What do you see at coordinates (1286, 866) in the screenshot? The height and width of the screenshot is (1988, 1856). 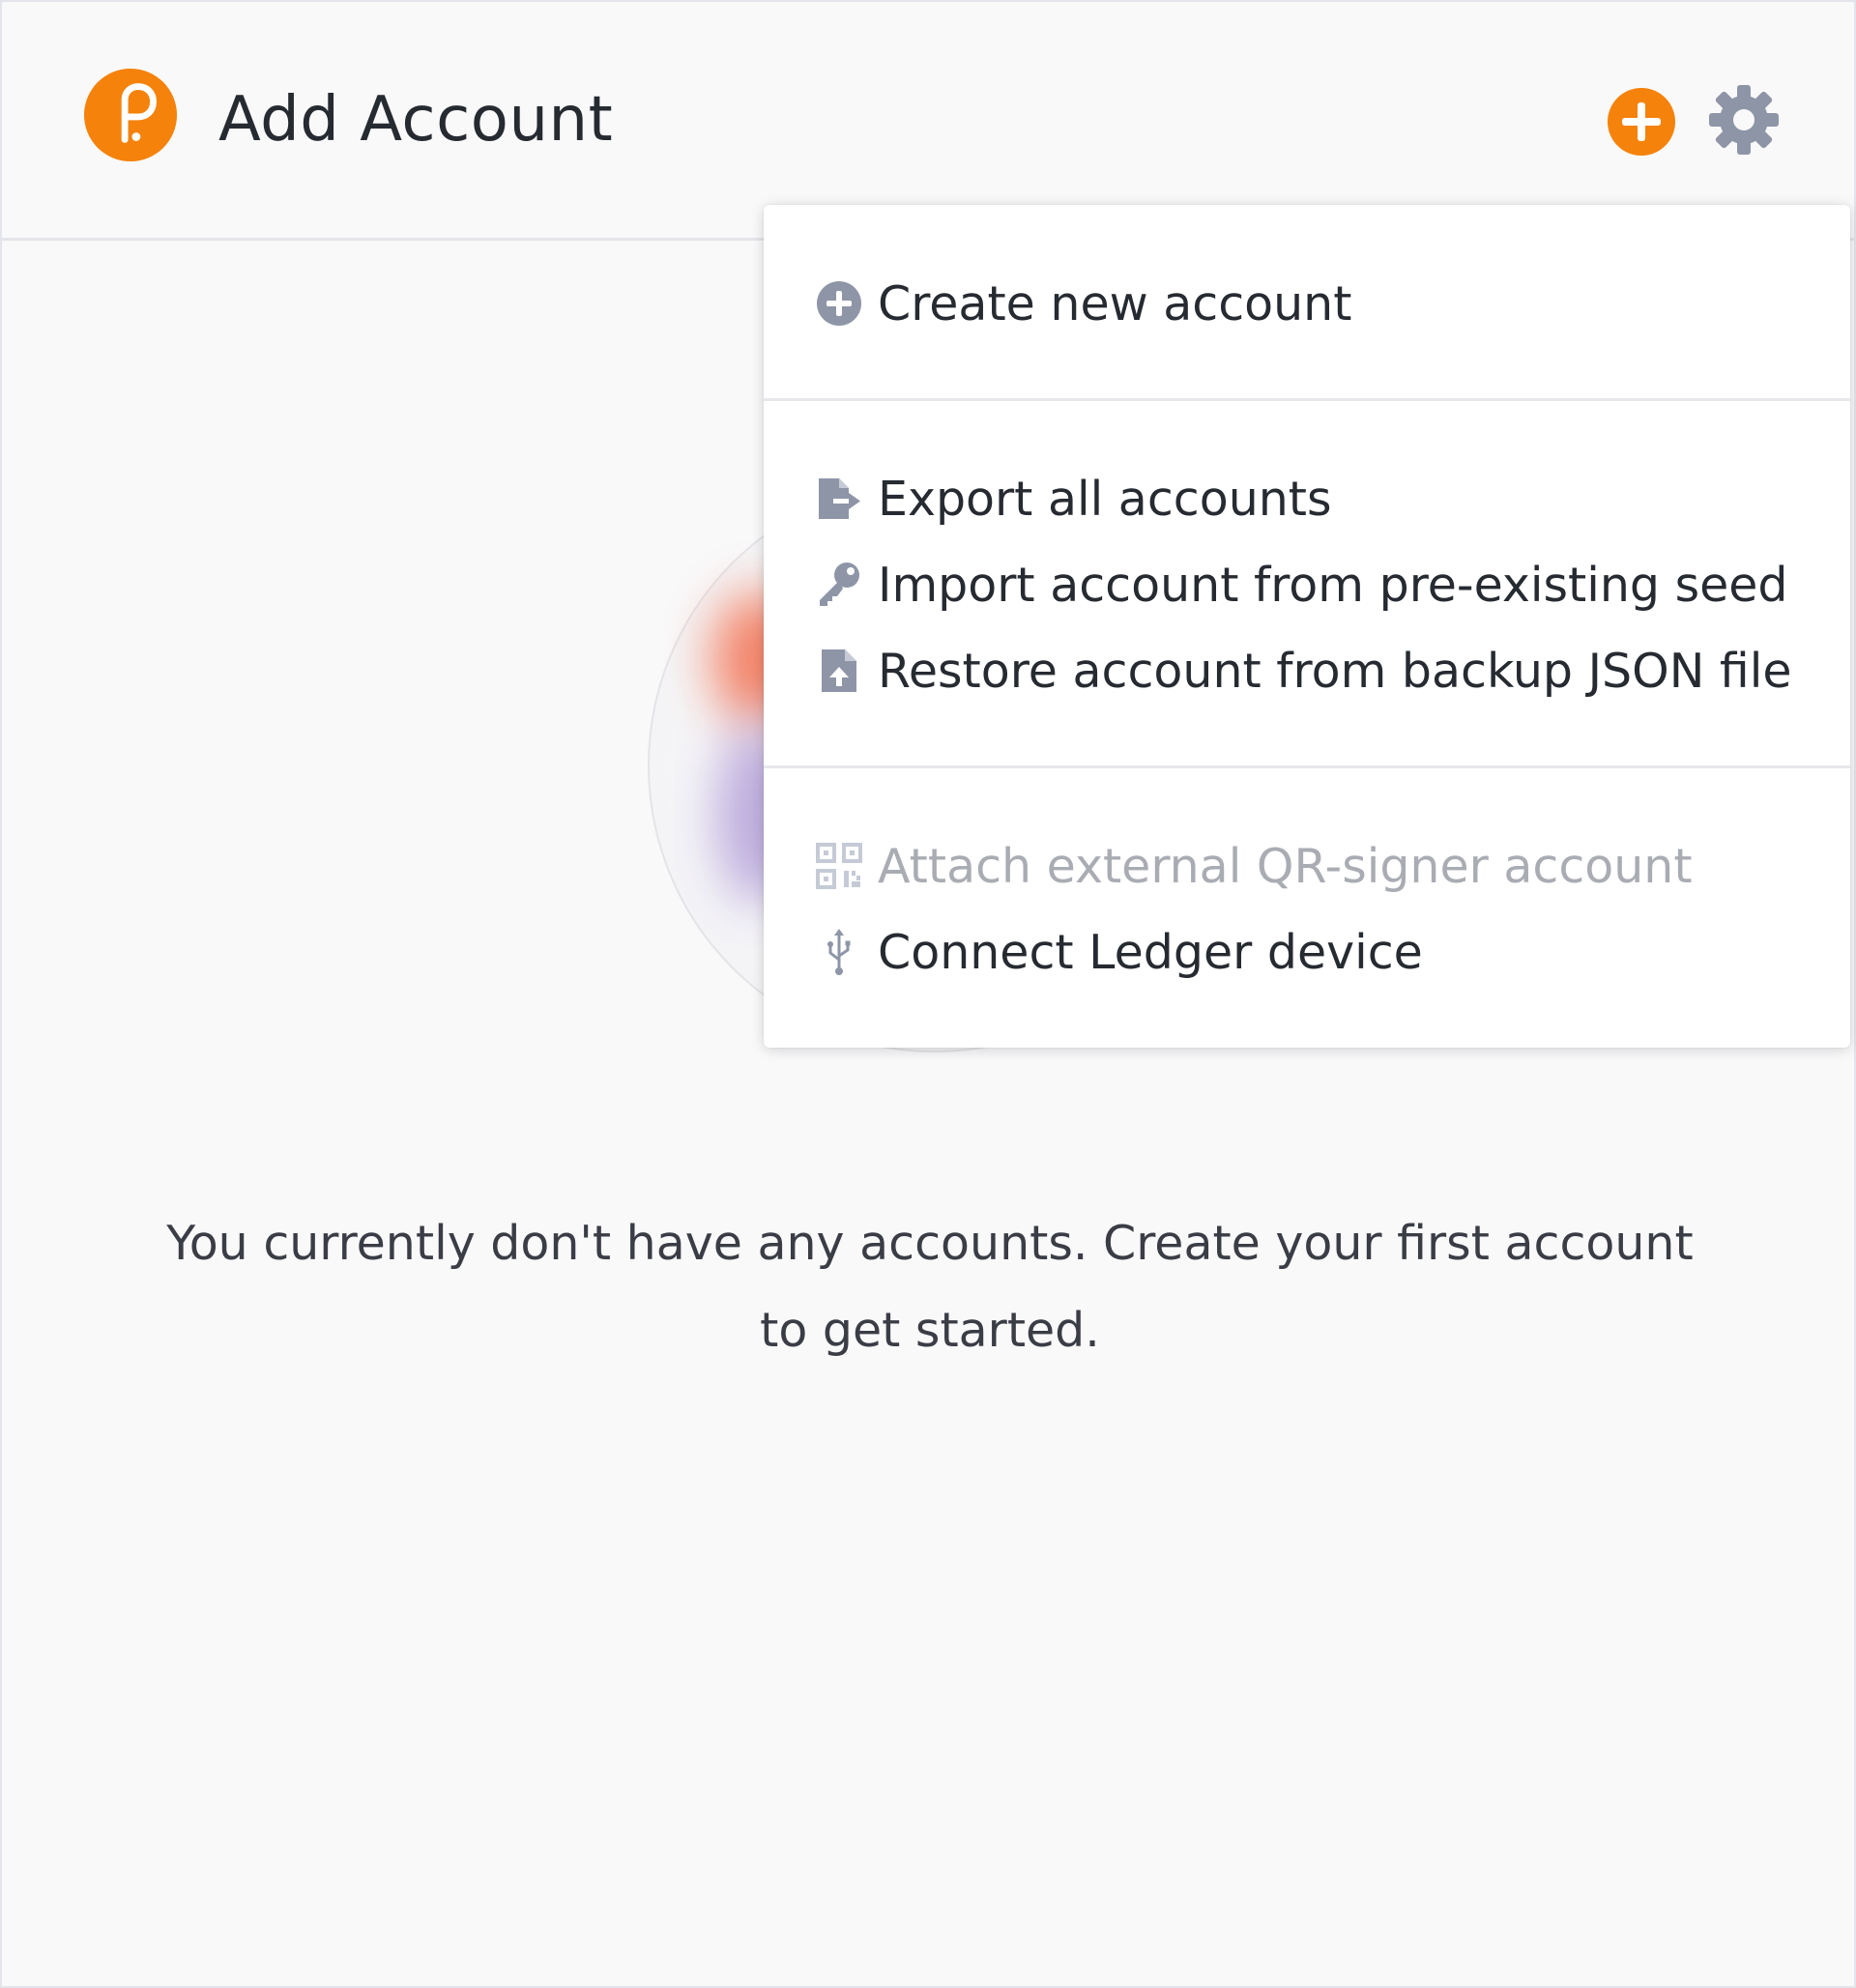 I see `menu-item-label: Attach external QR-signer account` at bounding box center [1286, 866].